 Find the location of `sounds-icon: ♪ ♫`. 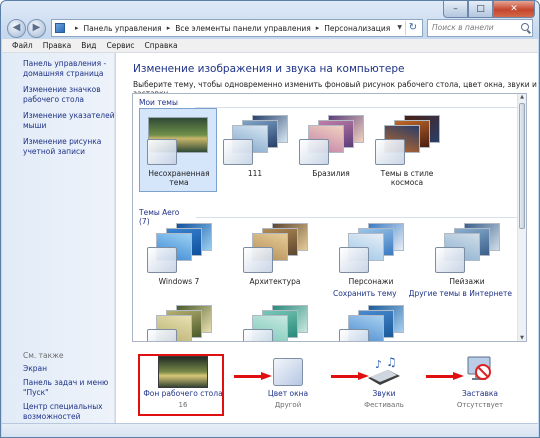

sounds-icon: ♪ ♫ is located at coordinates (384, 370).